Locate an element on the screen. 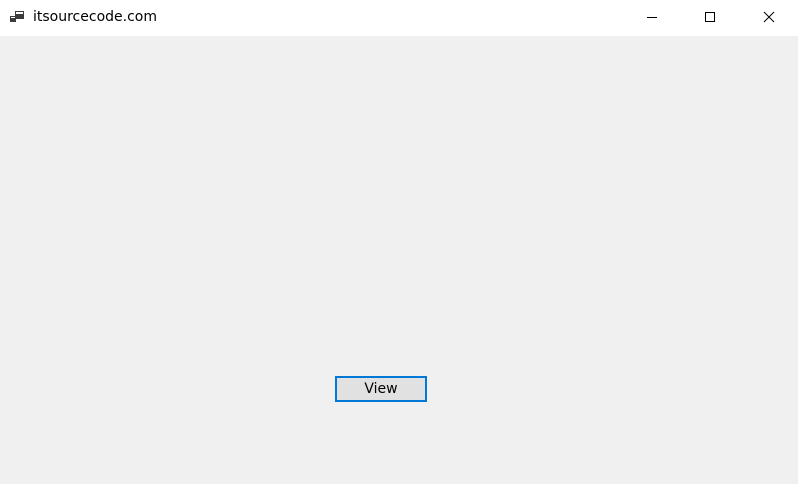 This screenshot has height=484, width=798. view-button: View is located at coordinates (381, 389).